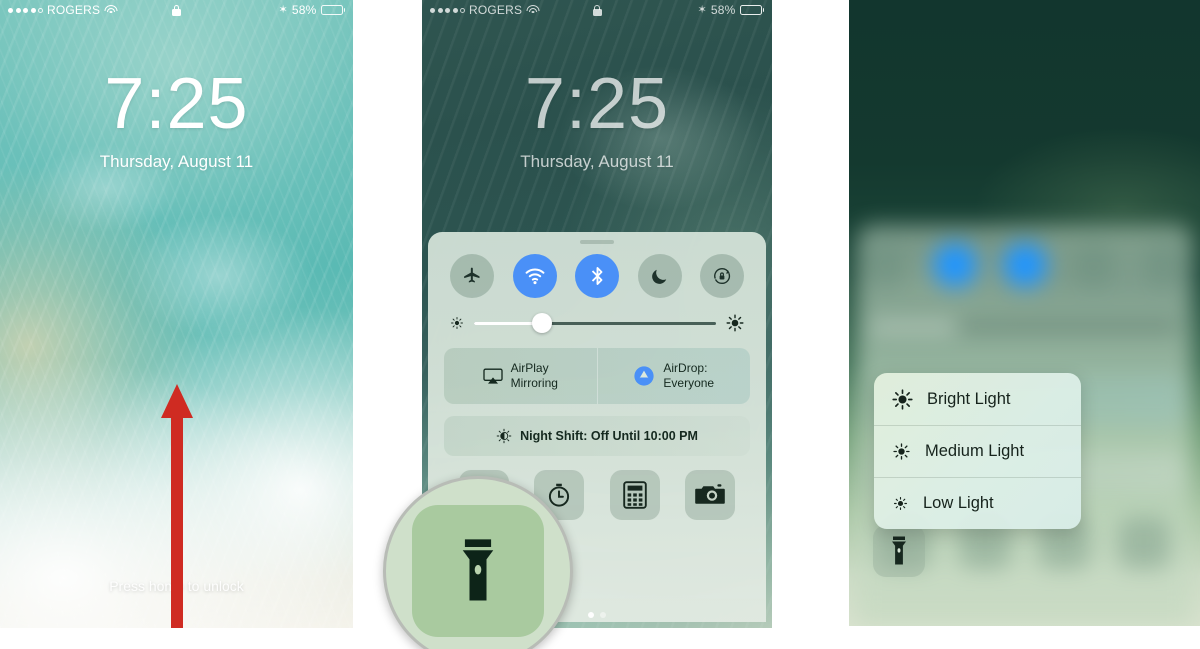 Image resolution: width=1200 pixels, height=649 pixels. Describe the element at coordinates (958, 503) in the screenshot. I see `peek-item-label: Low Light` at that location.